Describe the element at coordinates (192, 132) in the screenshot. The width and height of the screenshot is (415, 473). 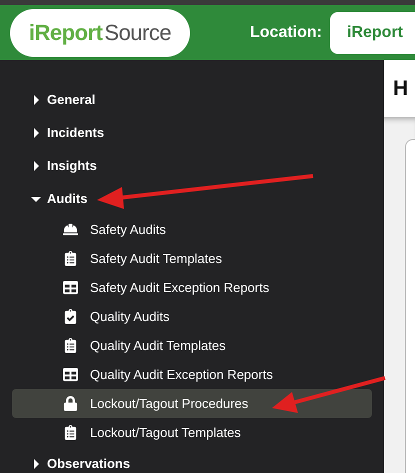
I see `sidebar-group: Incidents` at that location.